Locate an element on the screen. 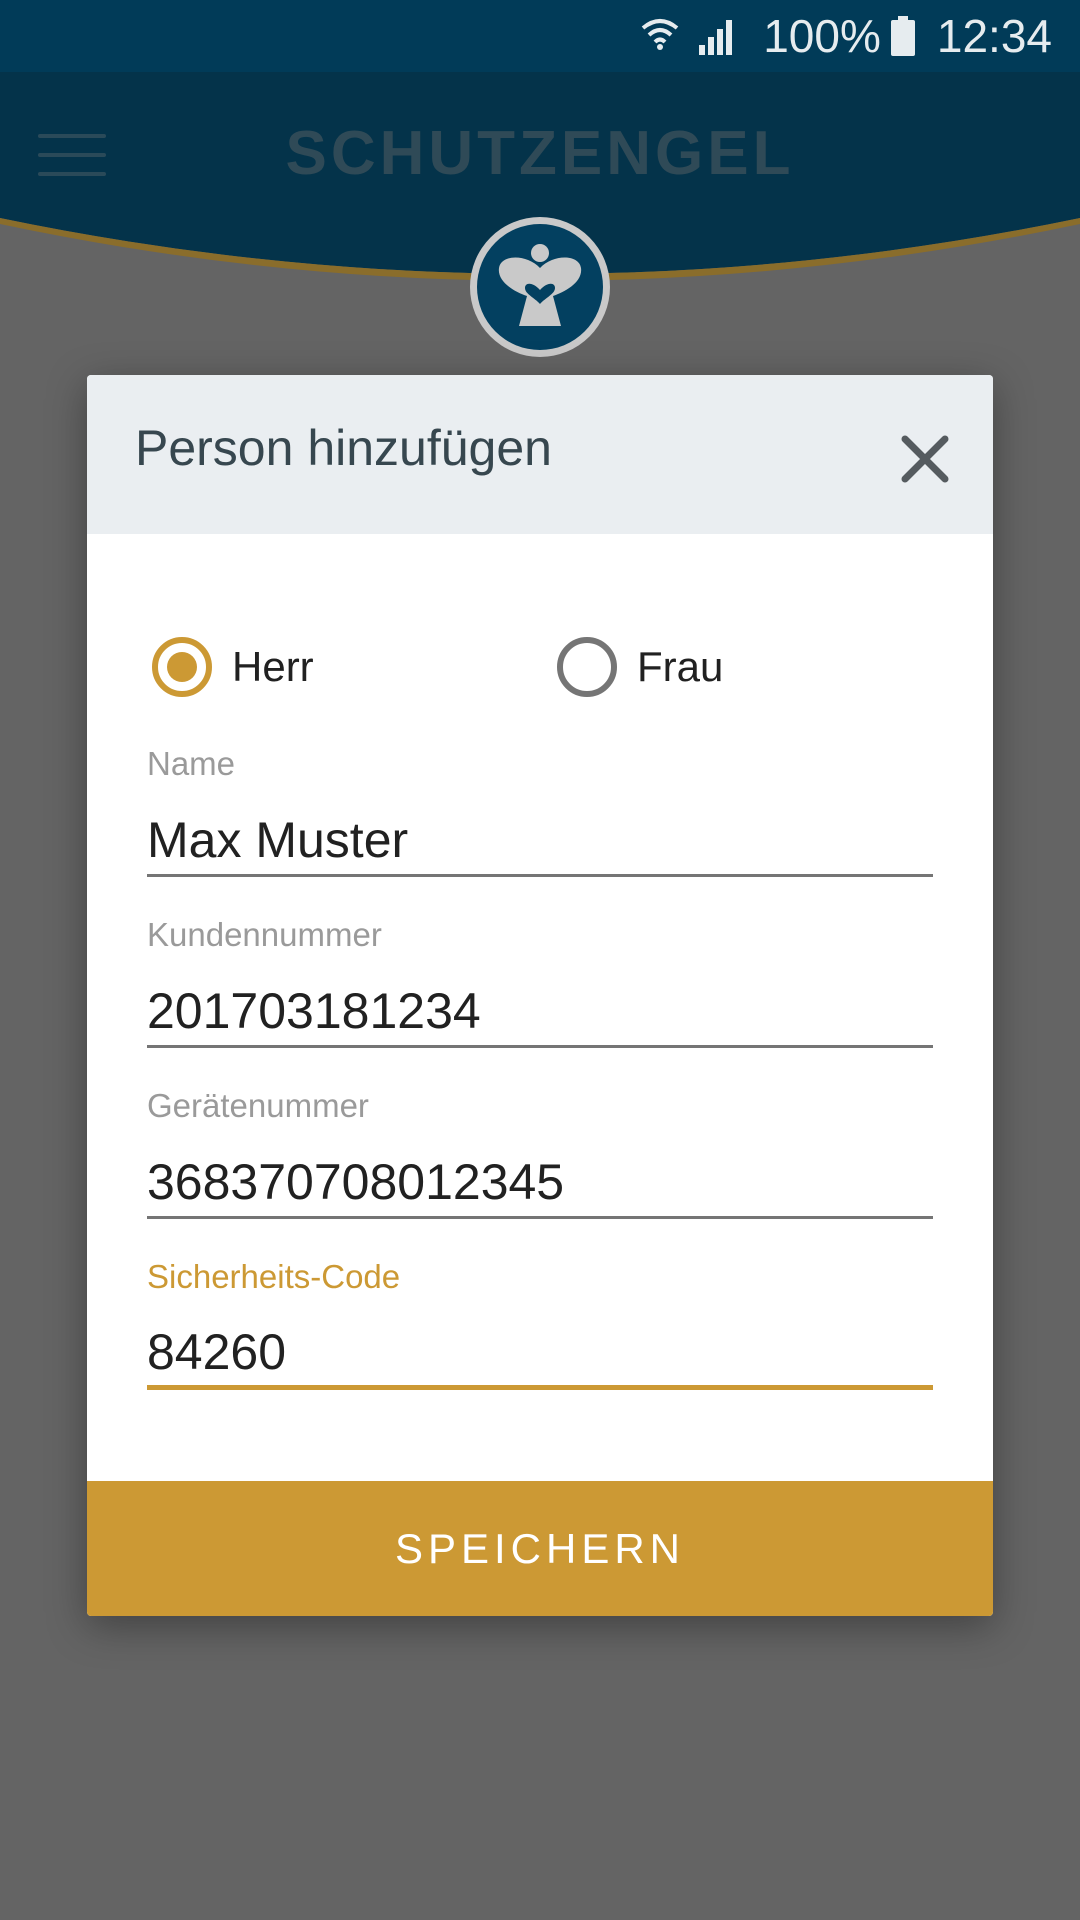  sicherheitscode-input is located at coordinates (540, 1354).